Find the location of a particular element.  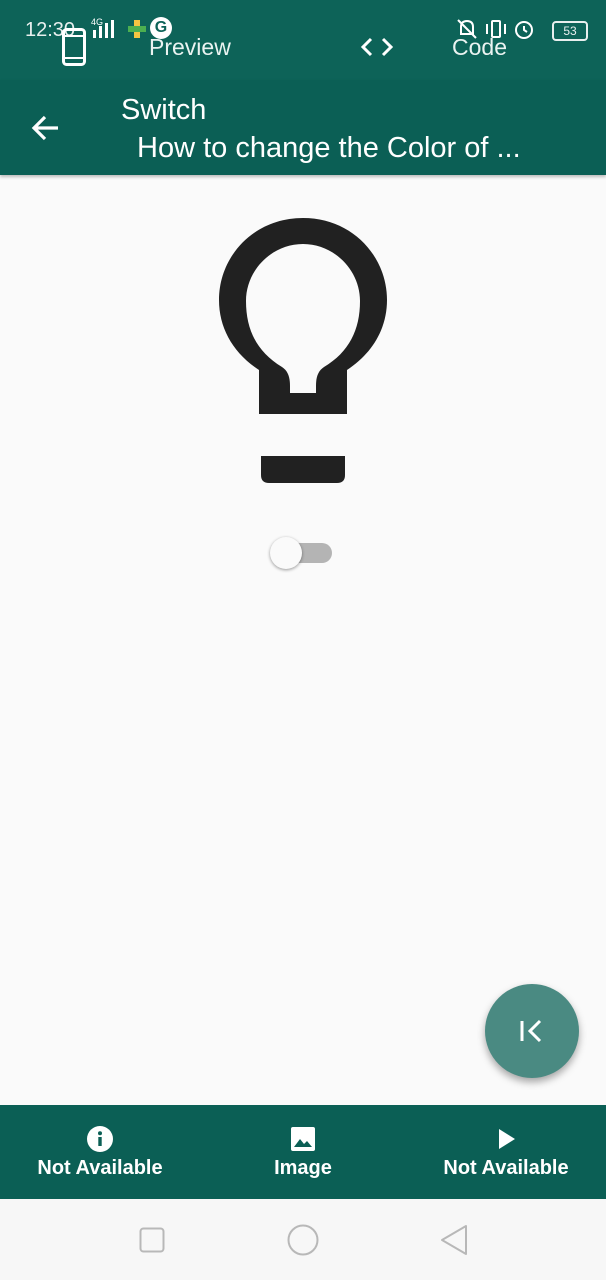

bottom-nav-run: Not Available is located at coordinates (506, 1152).